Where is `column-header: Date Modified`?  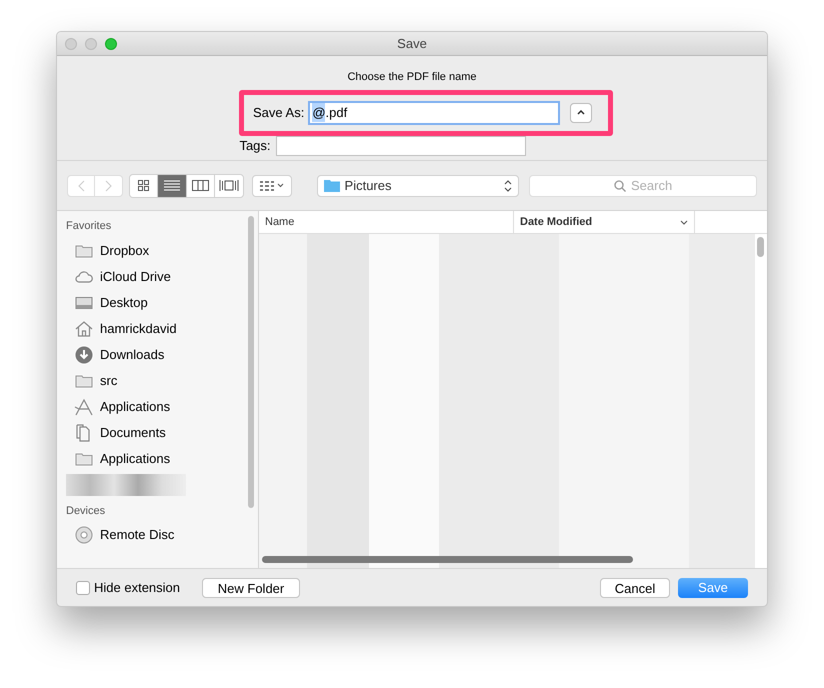 column-header: Date Modified is located at coordinates (604, 222).